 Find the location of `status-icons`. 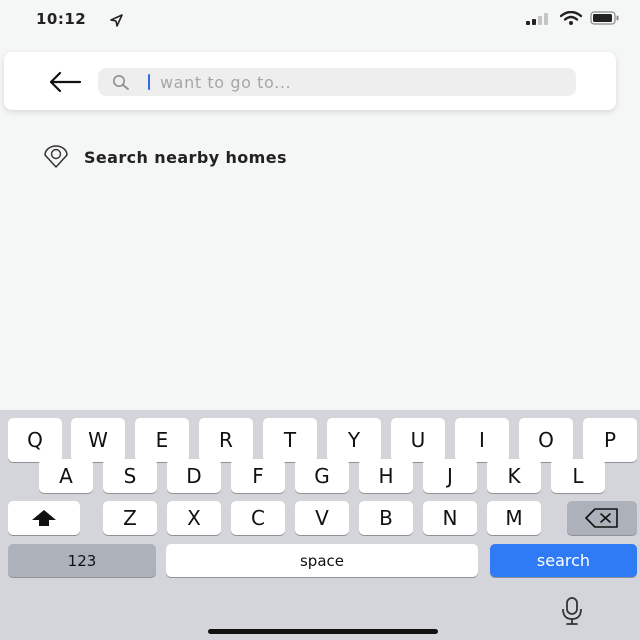

status-icons is located at coordinates (573, 19).